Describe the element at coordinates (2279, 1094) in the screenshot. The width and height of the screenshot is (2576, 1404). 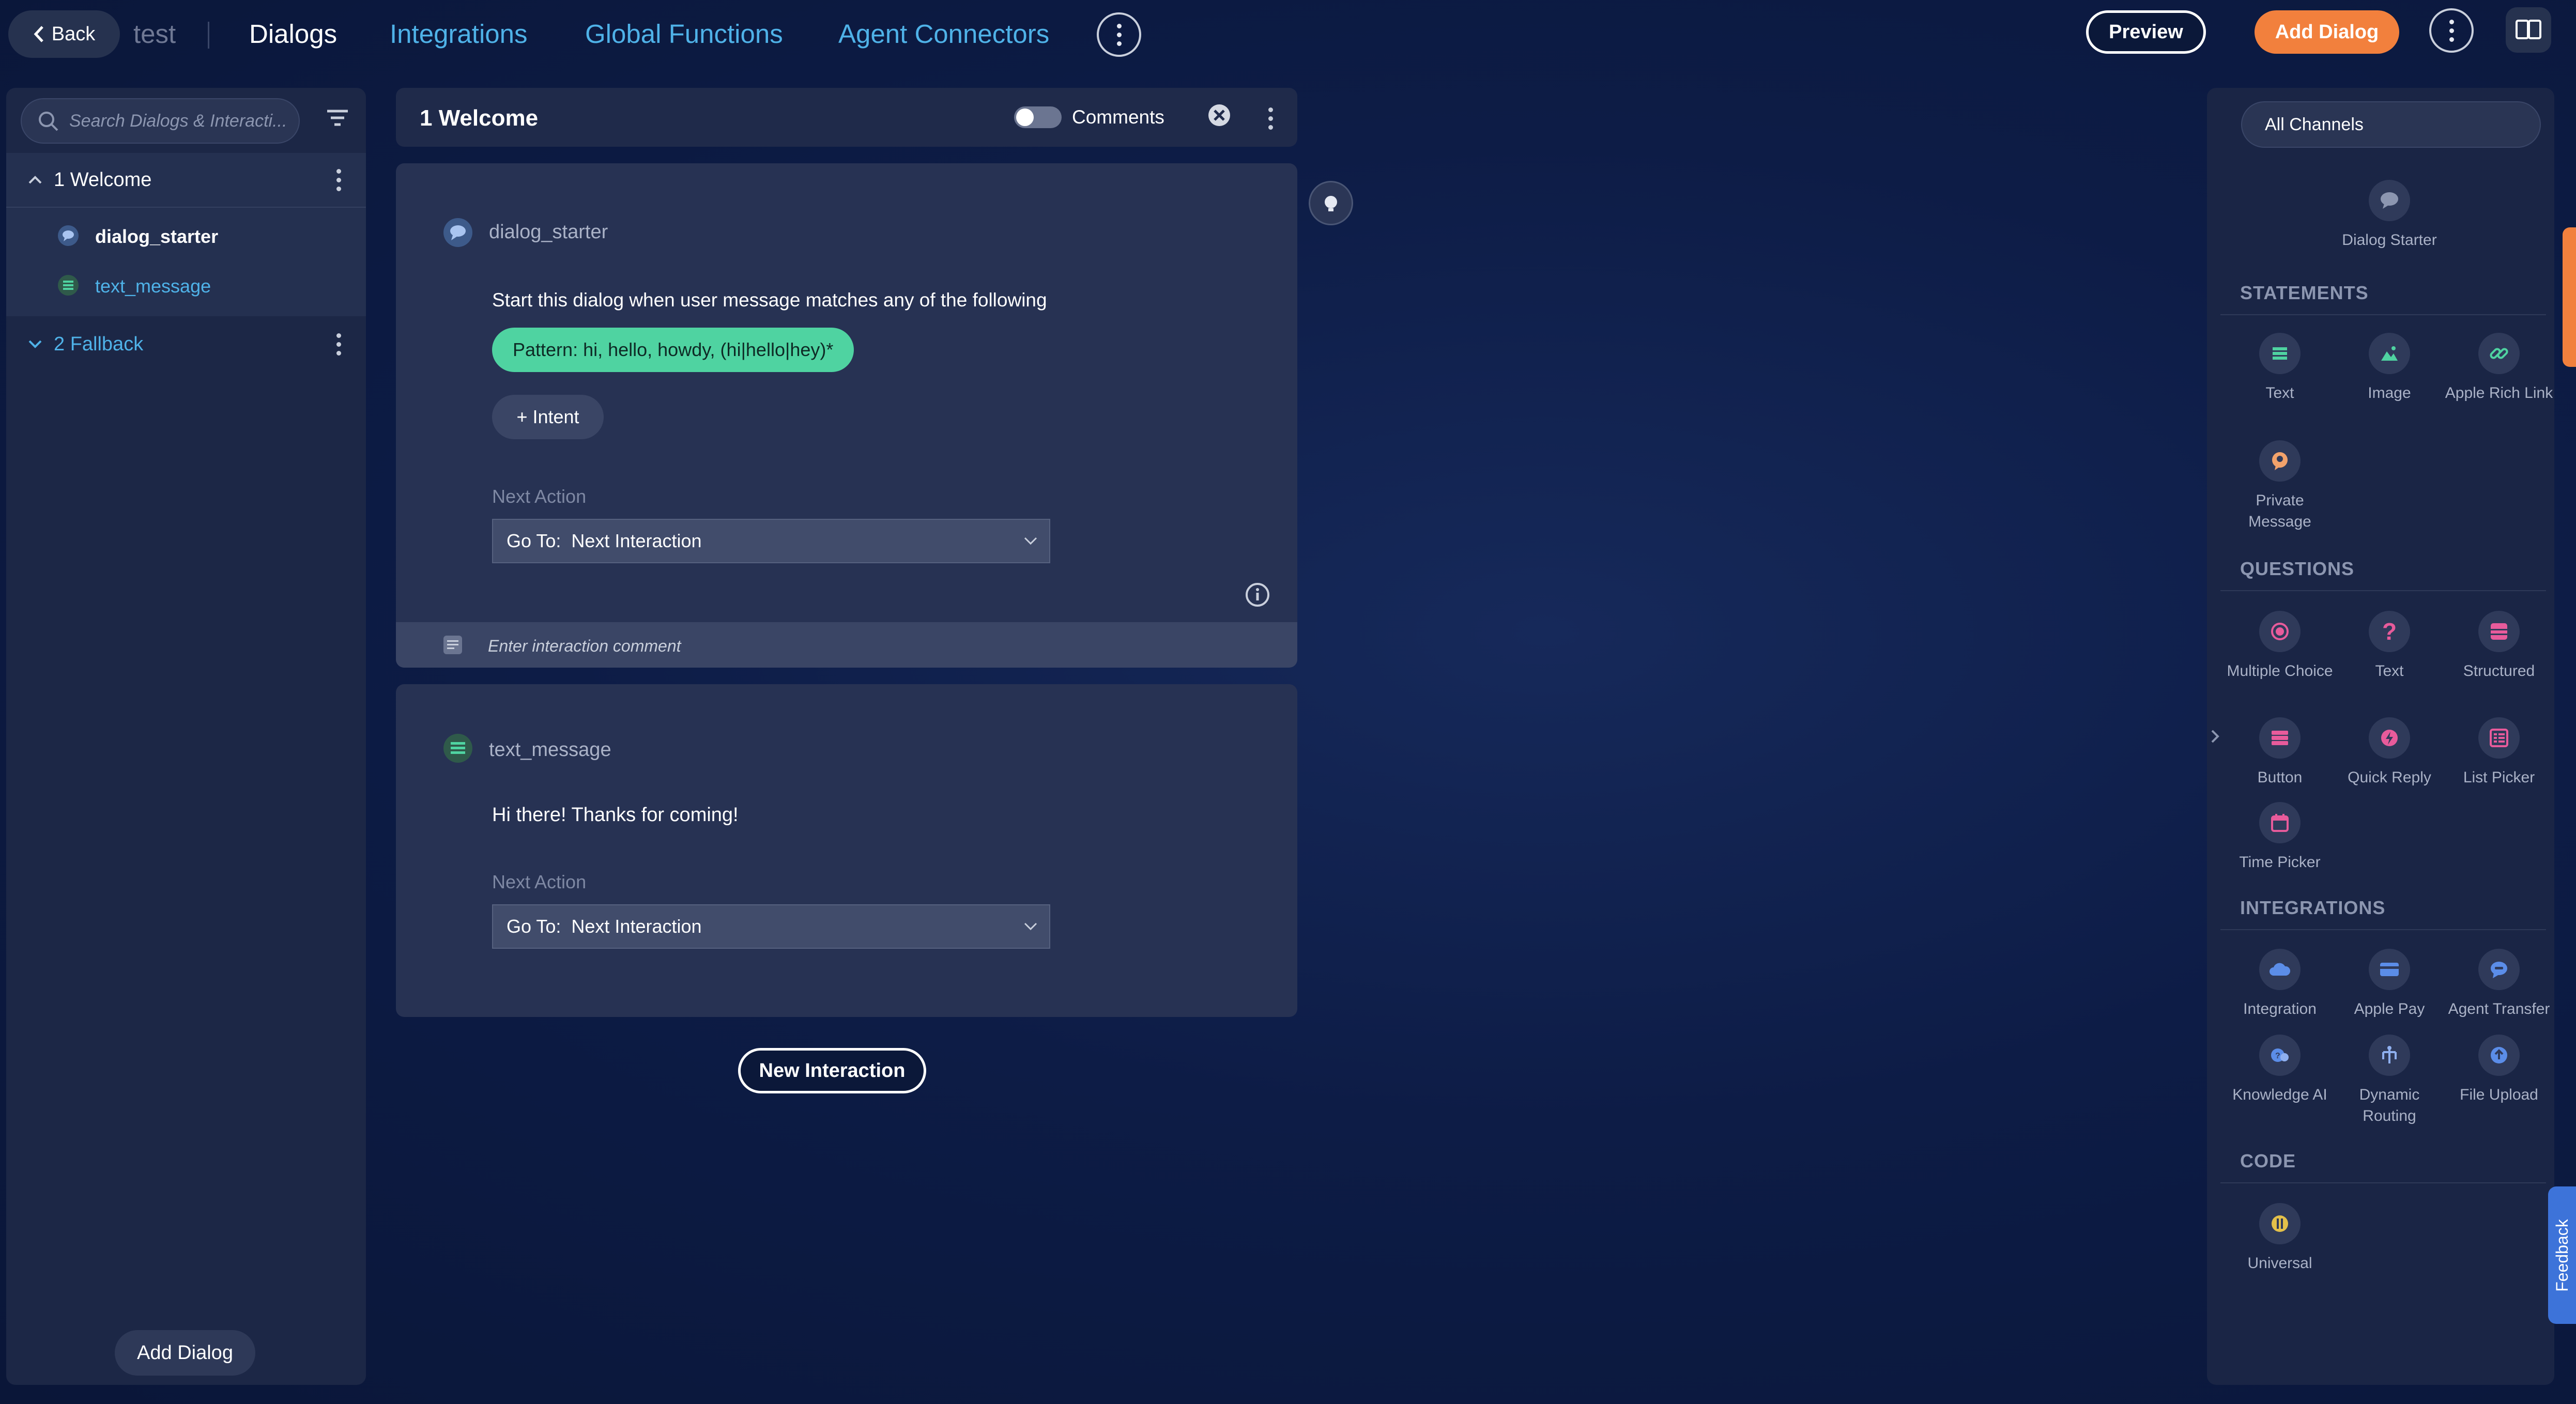
I see `tool-label: Knowledge AI` at that location.